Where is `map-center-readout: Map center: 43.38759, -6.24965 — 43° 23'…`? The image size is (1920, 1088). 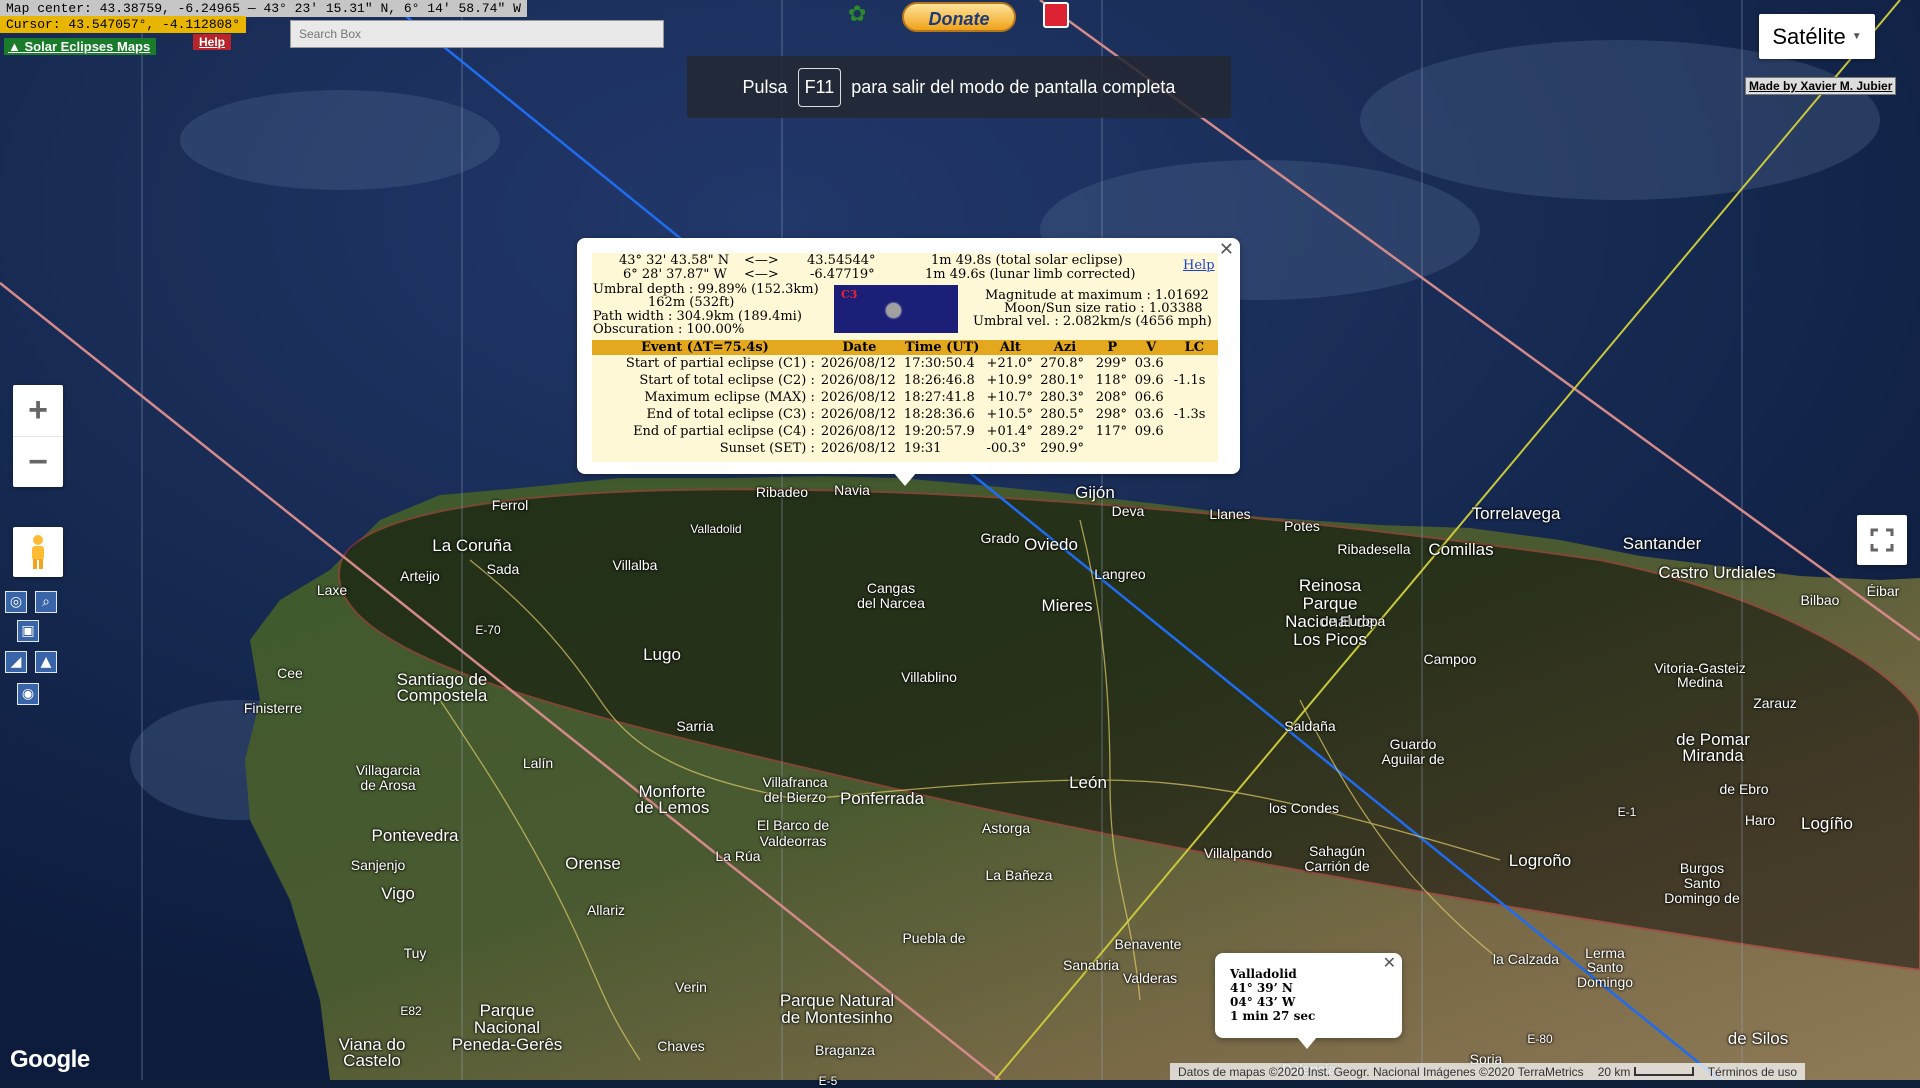
map-center-readout: Map center: 43.38759, -6.24965 — 43° 23'… is located at coordinates (263, 8).